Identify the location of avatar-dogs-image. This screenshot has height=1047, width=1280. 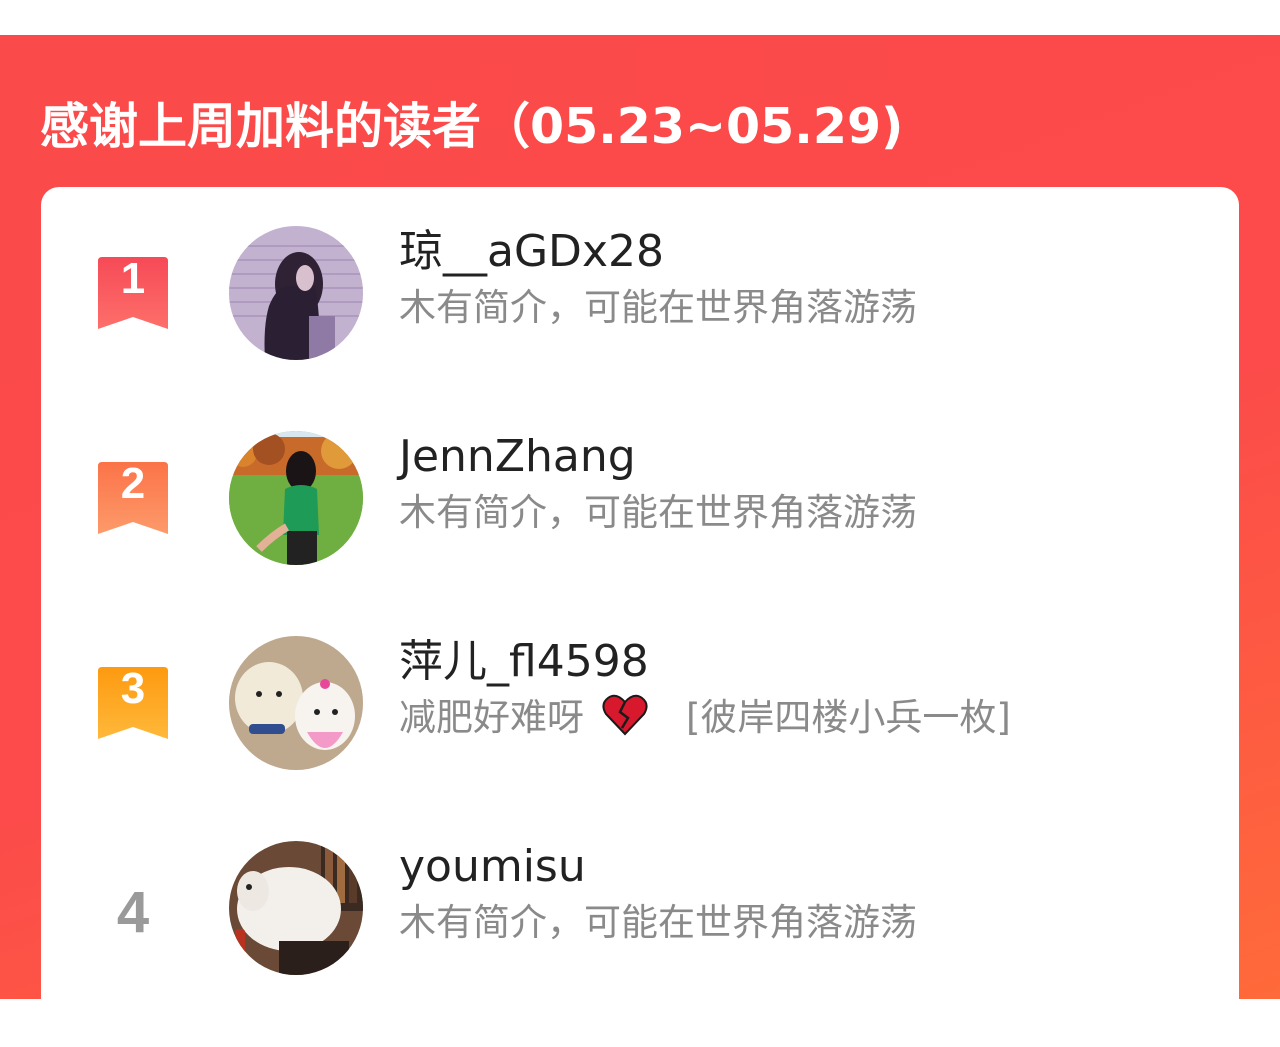
(296, 703).